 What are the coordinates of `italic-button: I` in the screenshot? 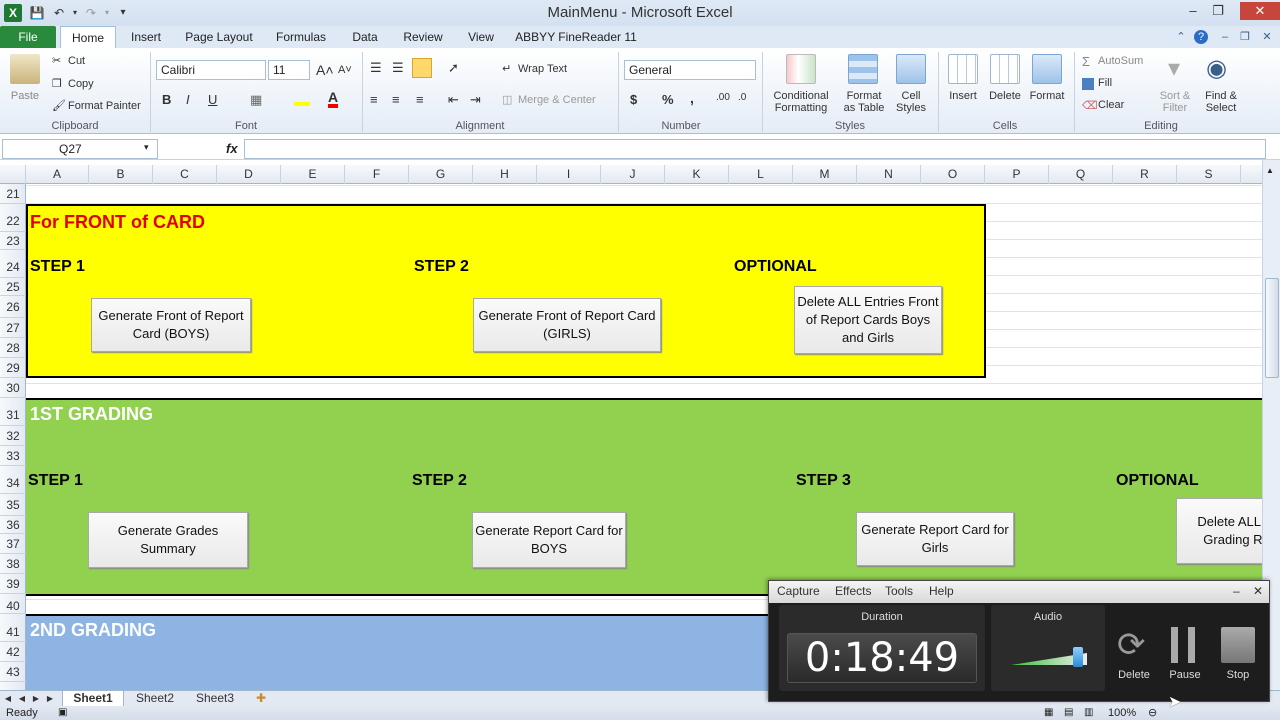 It's located at (188, 99).